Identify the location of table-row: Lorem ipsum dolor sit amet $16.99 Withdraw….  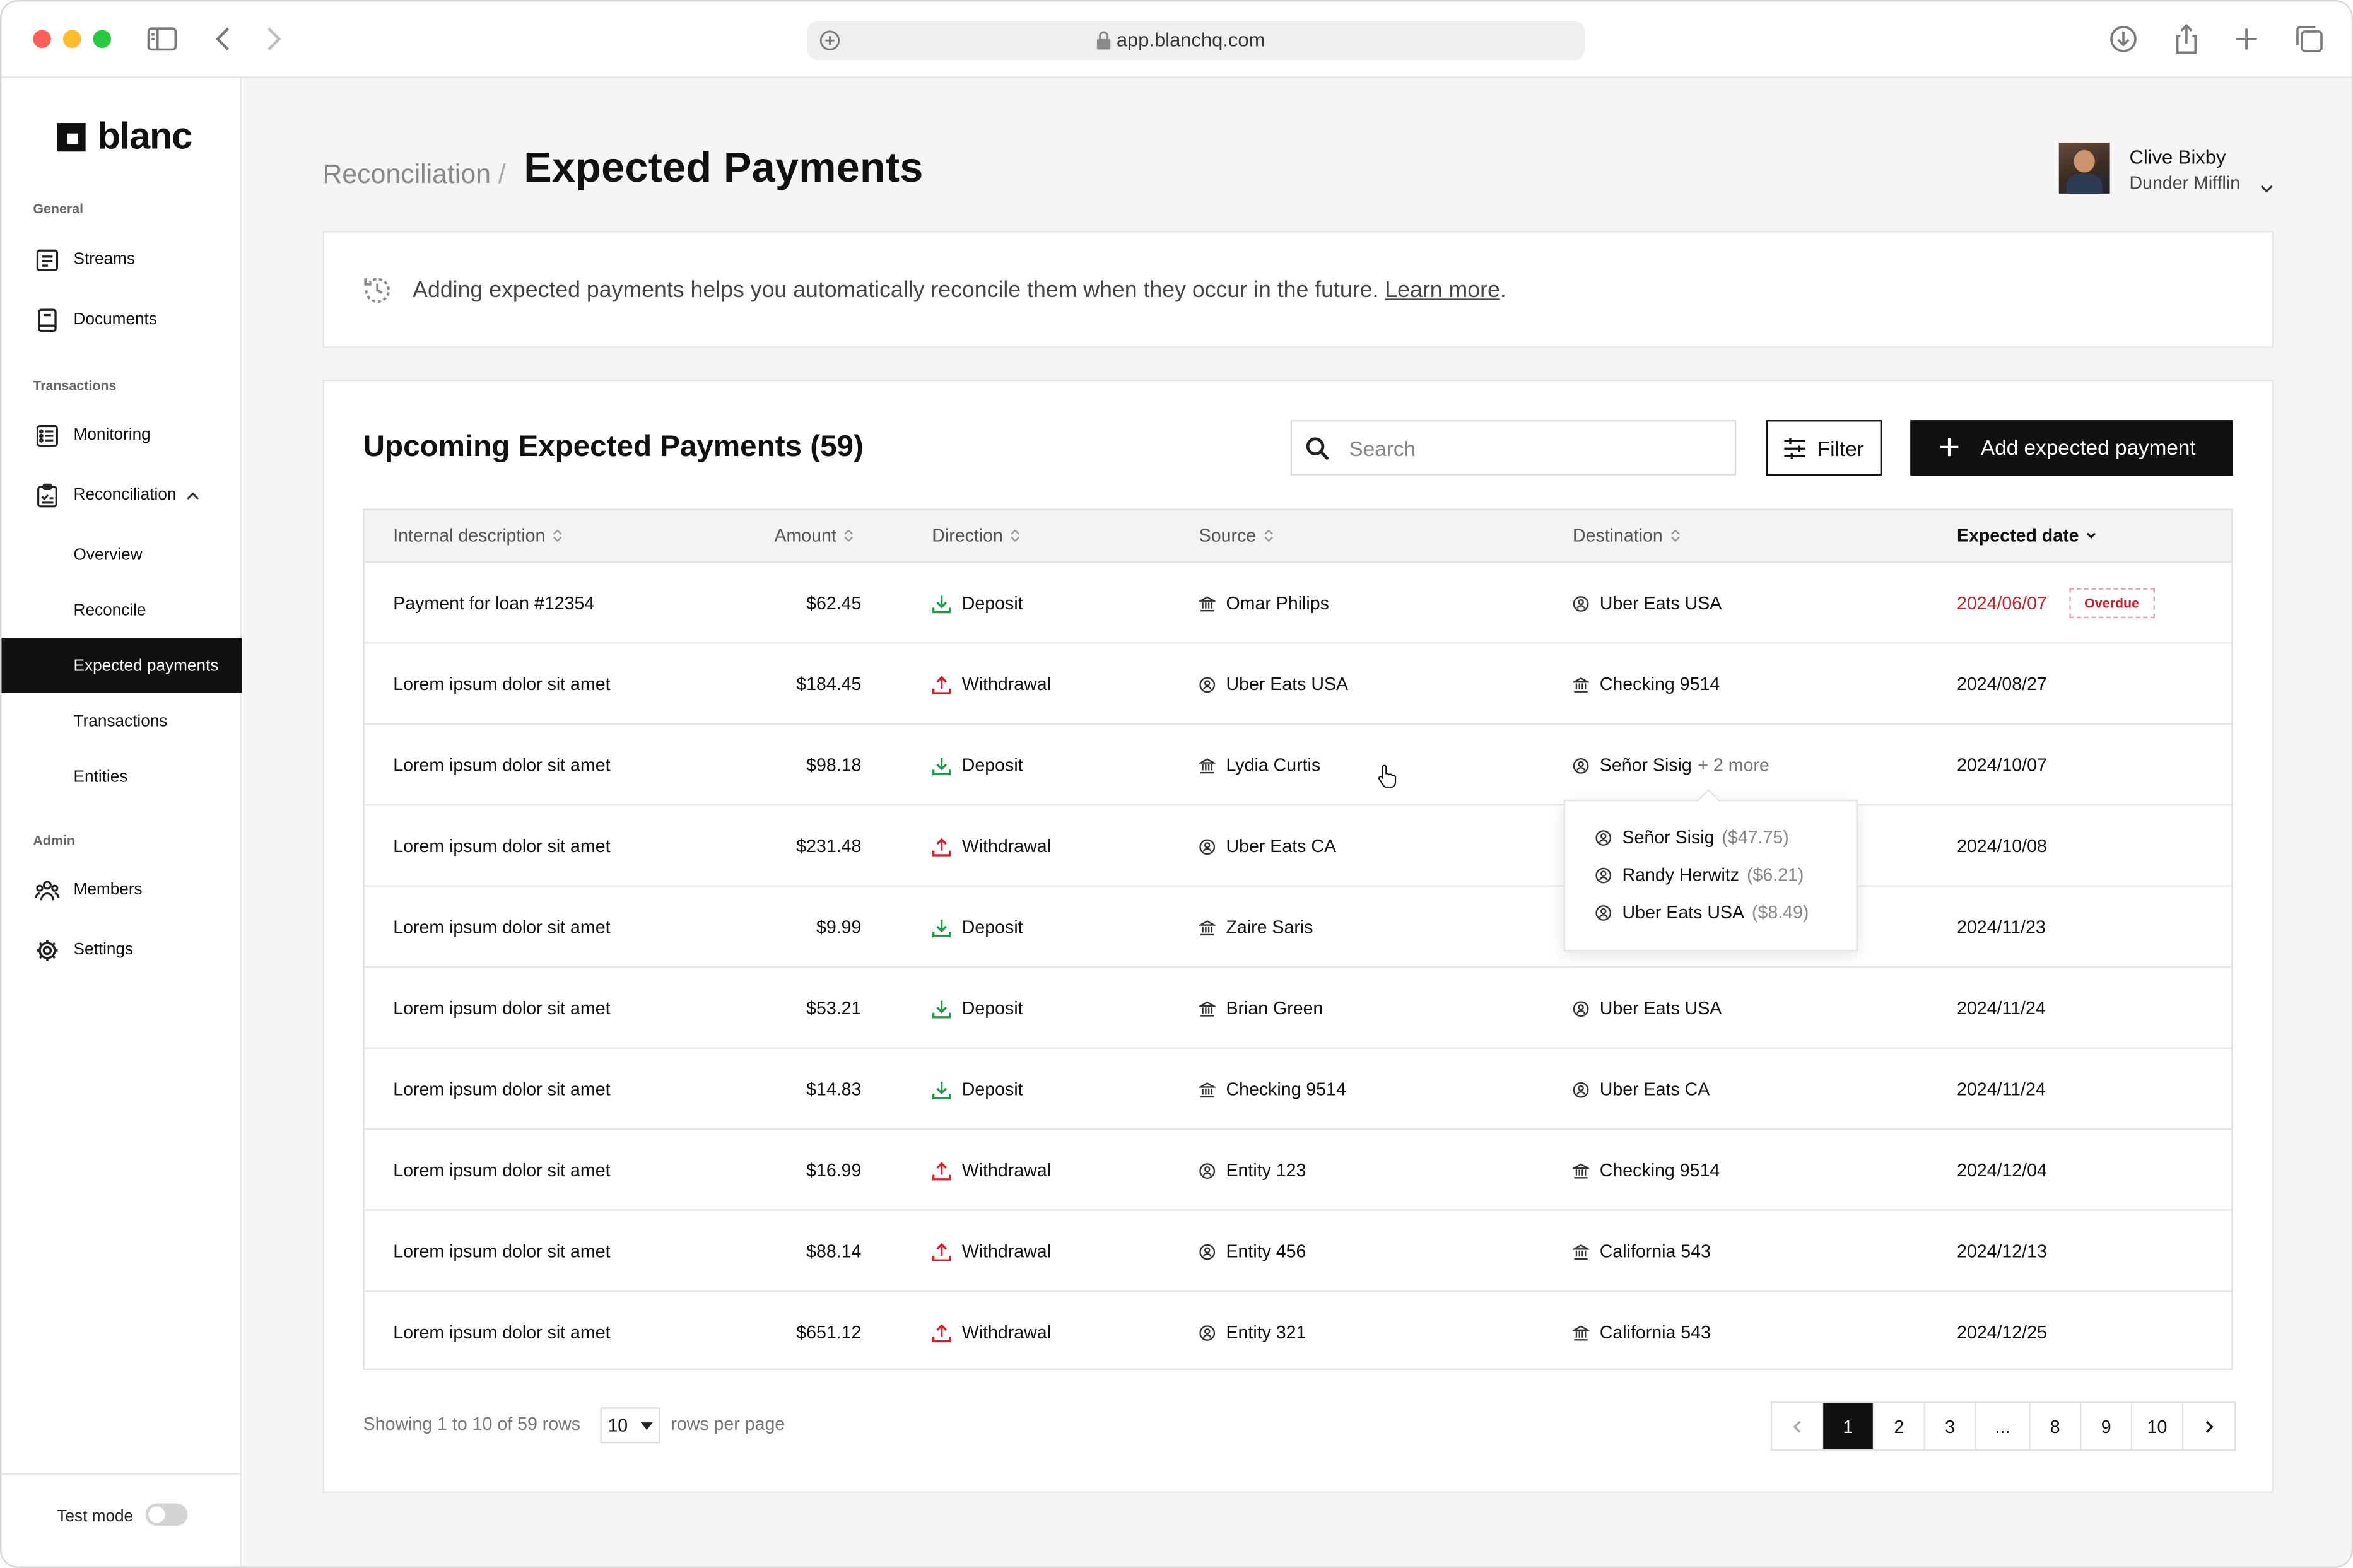
(1298, 1170).